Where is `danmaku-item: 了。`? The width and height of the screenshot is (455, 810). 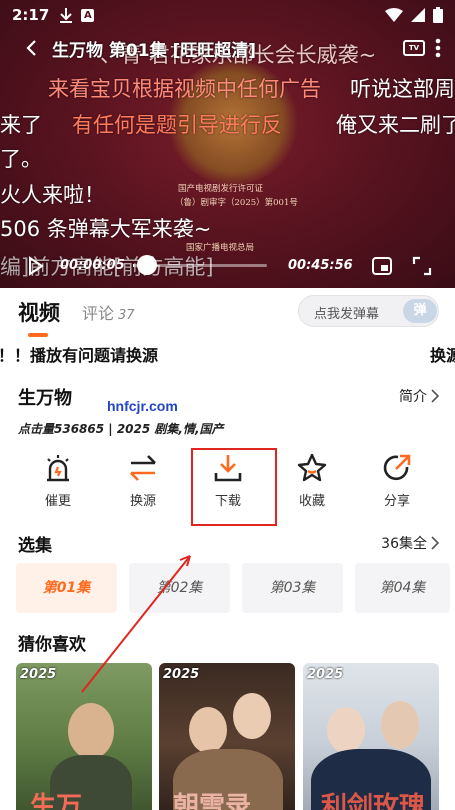 danmaku-item: 了。 is located at coordinates (21, 159).